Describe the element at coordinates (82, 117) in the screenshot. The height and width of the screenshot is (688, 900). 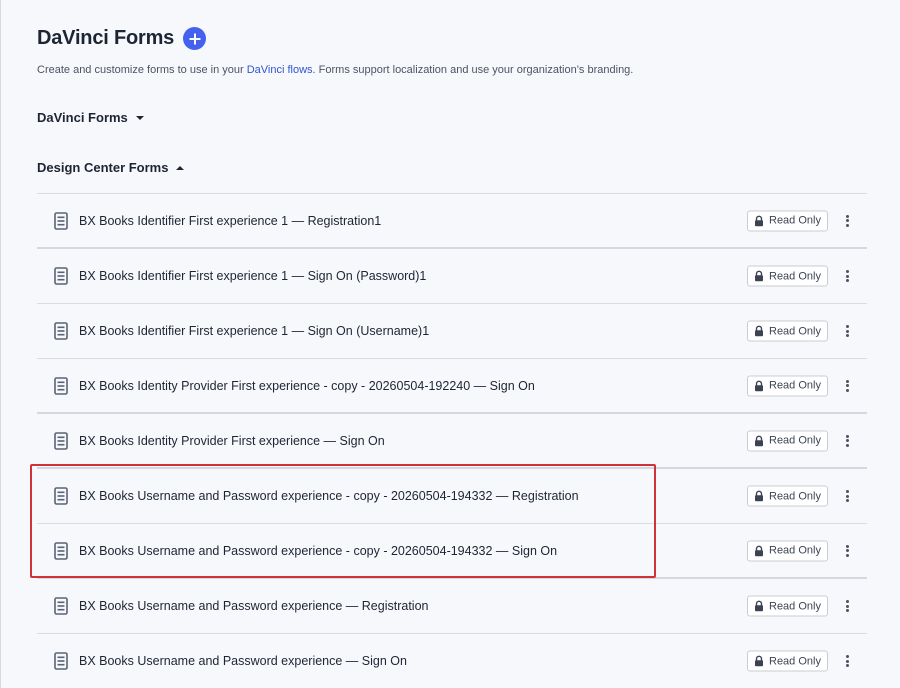
I see `section-label: DaVinci Forms` at that location.